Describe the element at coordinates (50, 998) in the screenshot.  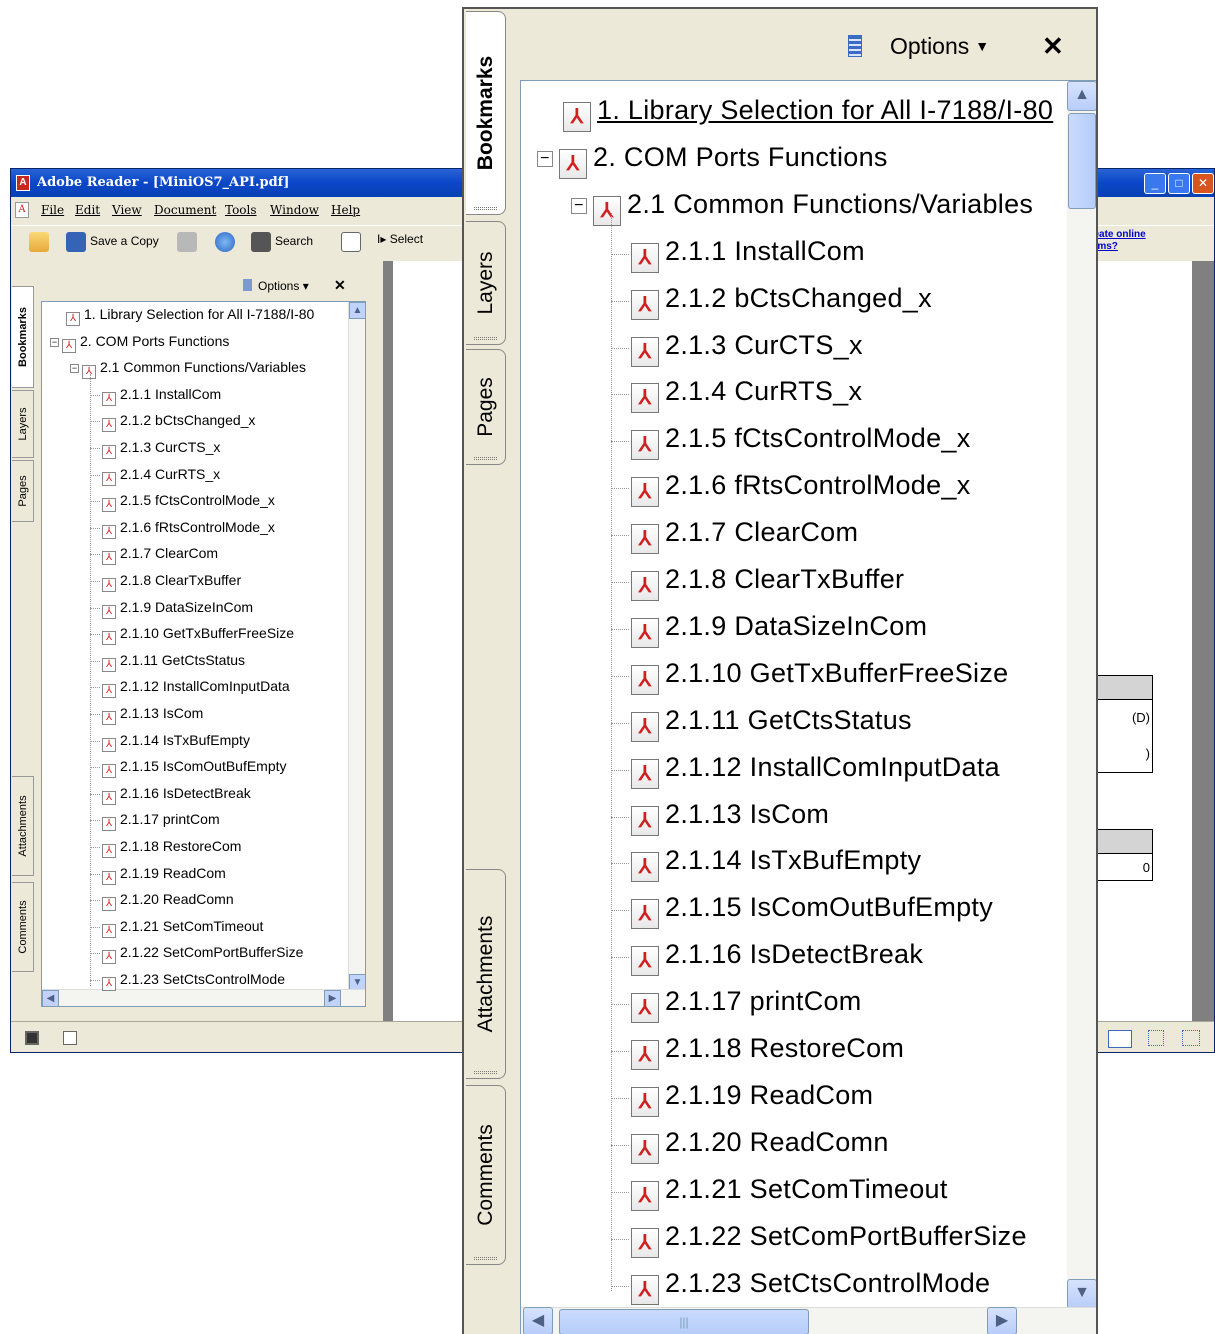
I see `scroll-left-small: ◀` at that location.